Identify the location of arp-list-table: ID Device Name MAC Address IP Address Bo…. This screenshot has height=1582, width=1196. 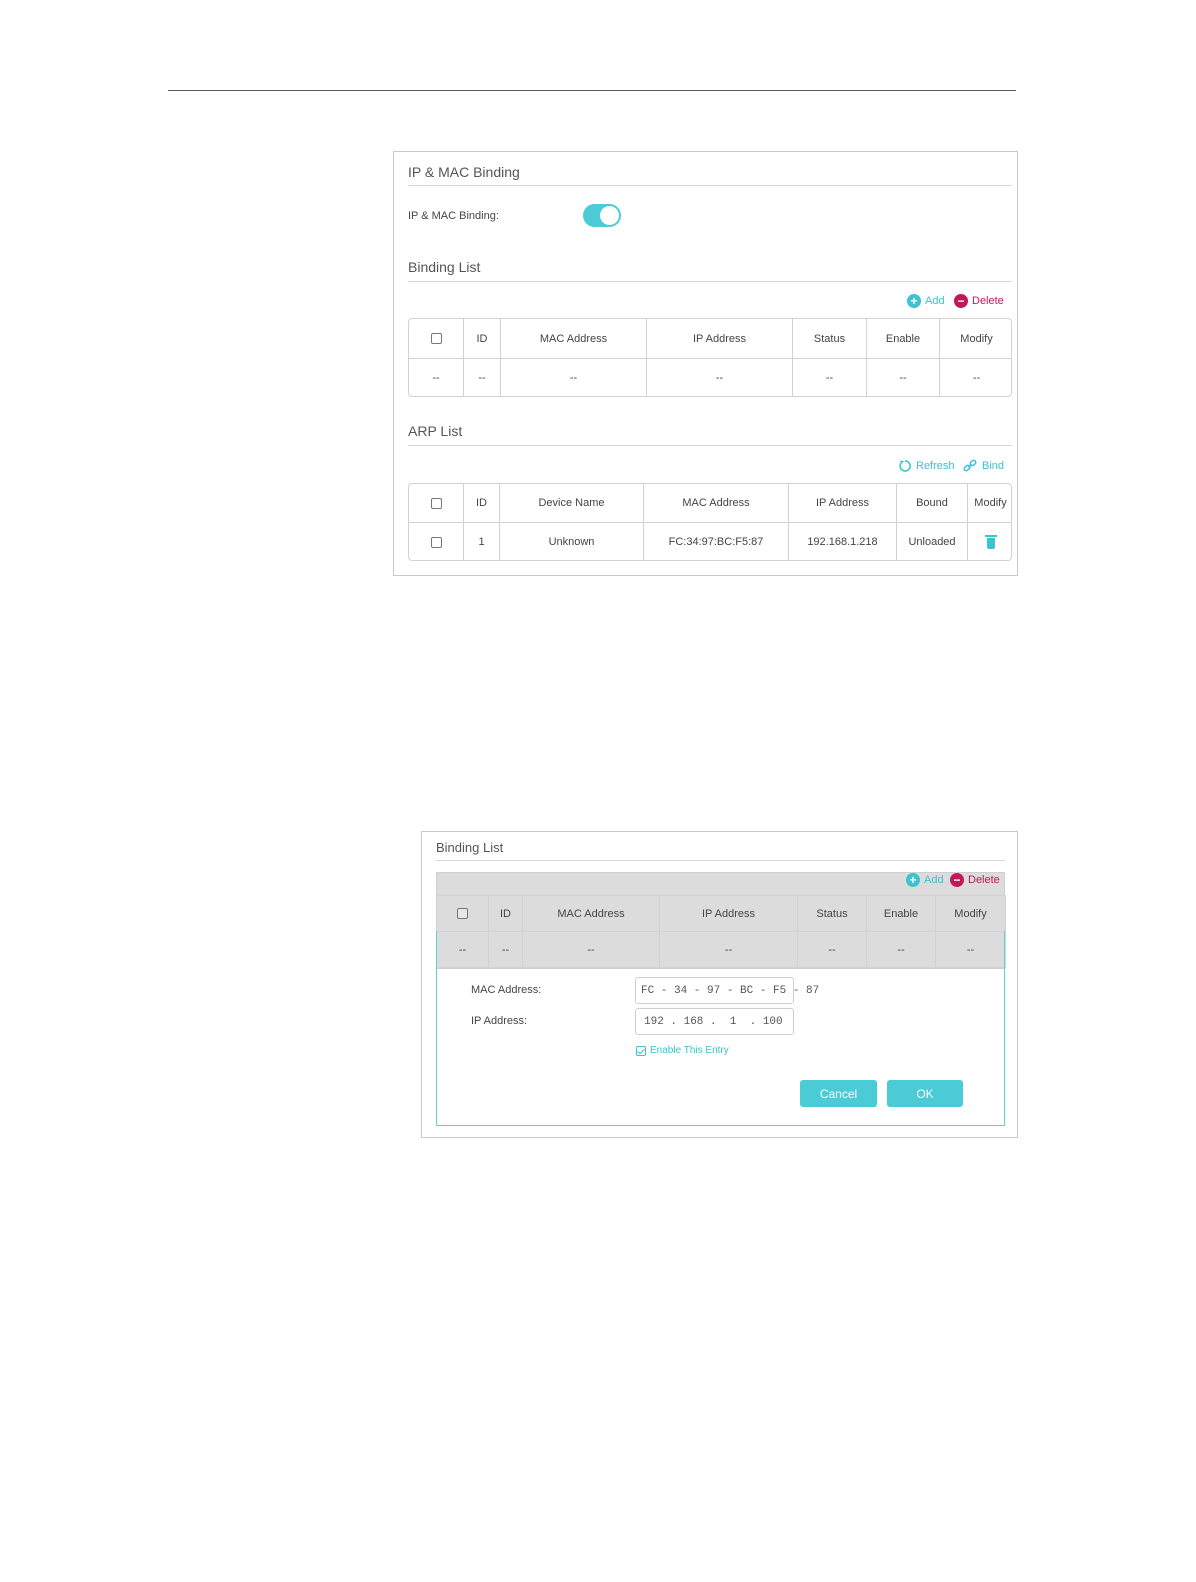
(710, 522).